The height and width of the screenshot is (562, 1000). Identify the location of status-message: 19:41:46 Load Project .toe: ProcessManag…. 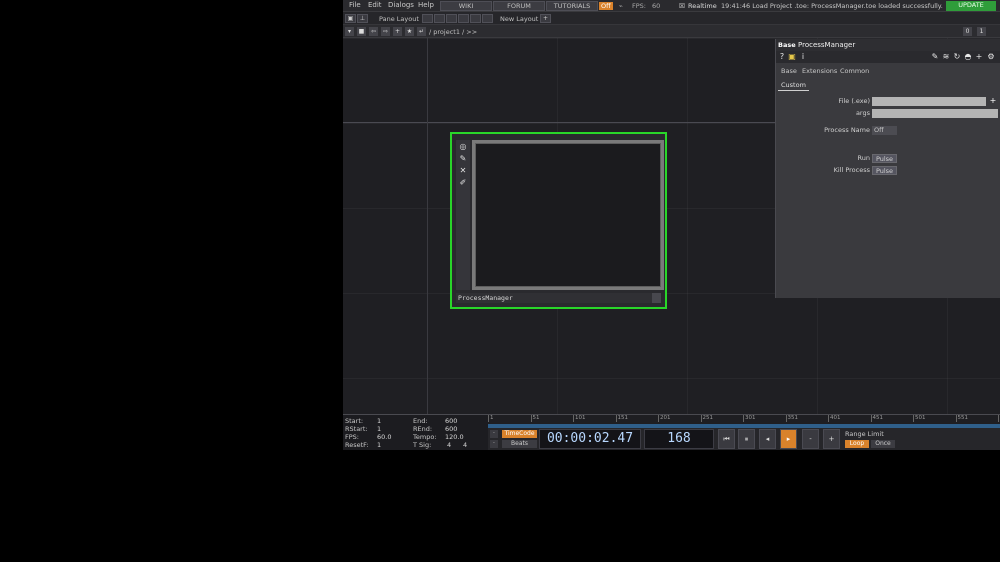
(832, 6).